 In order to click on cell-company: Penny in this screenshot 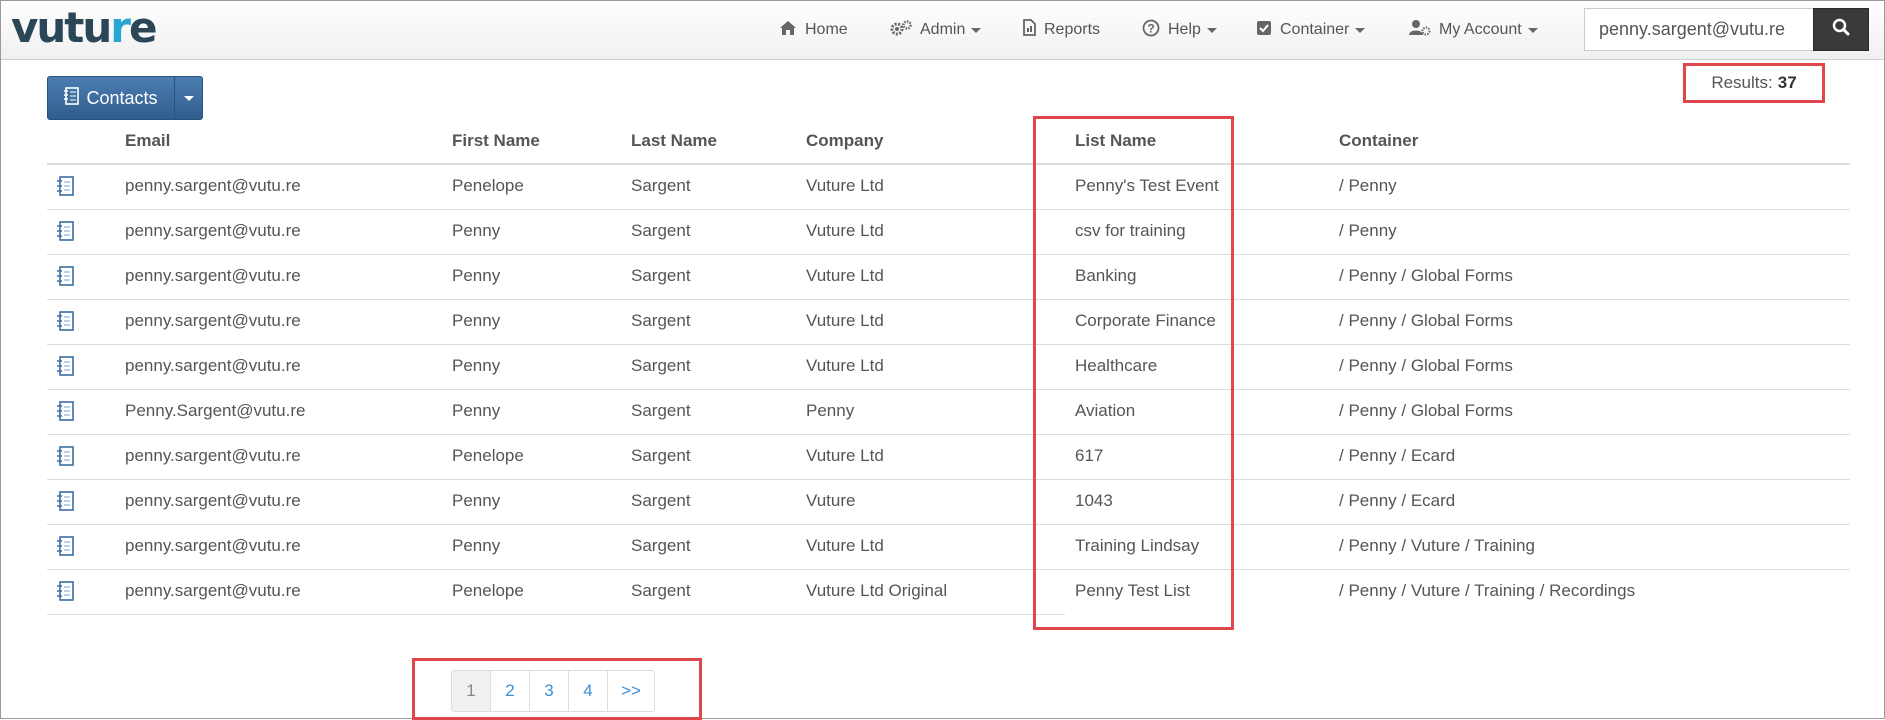, I will do `click(830, 410)`.